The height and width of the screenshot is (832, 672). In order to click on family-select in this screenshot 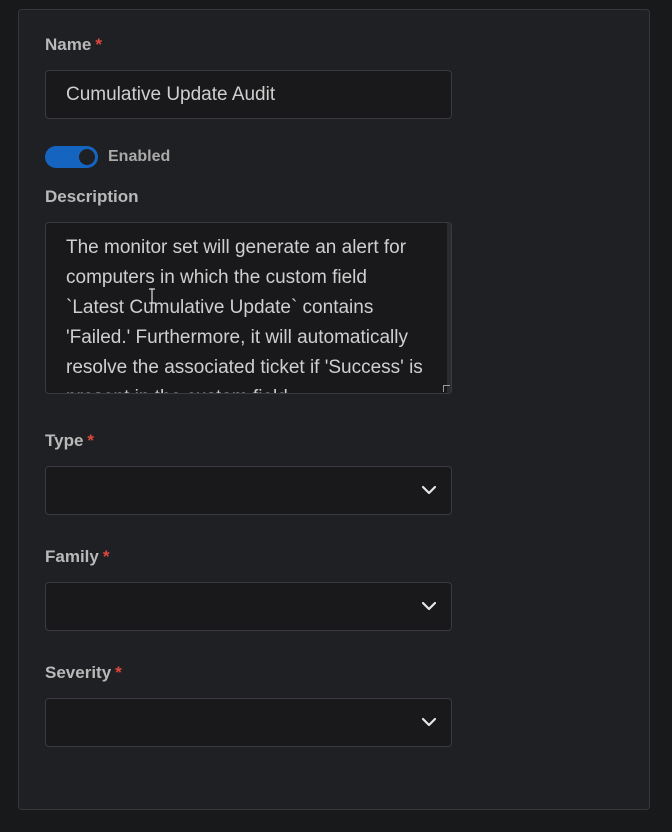, I will do `click(248, 606)`.